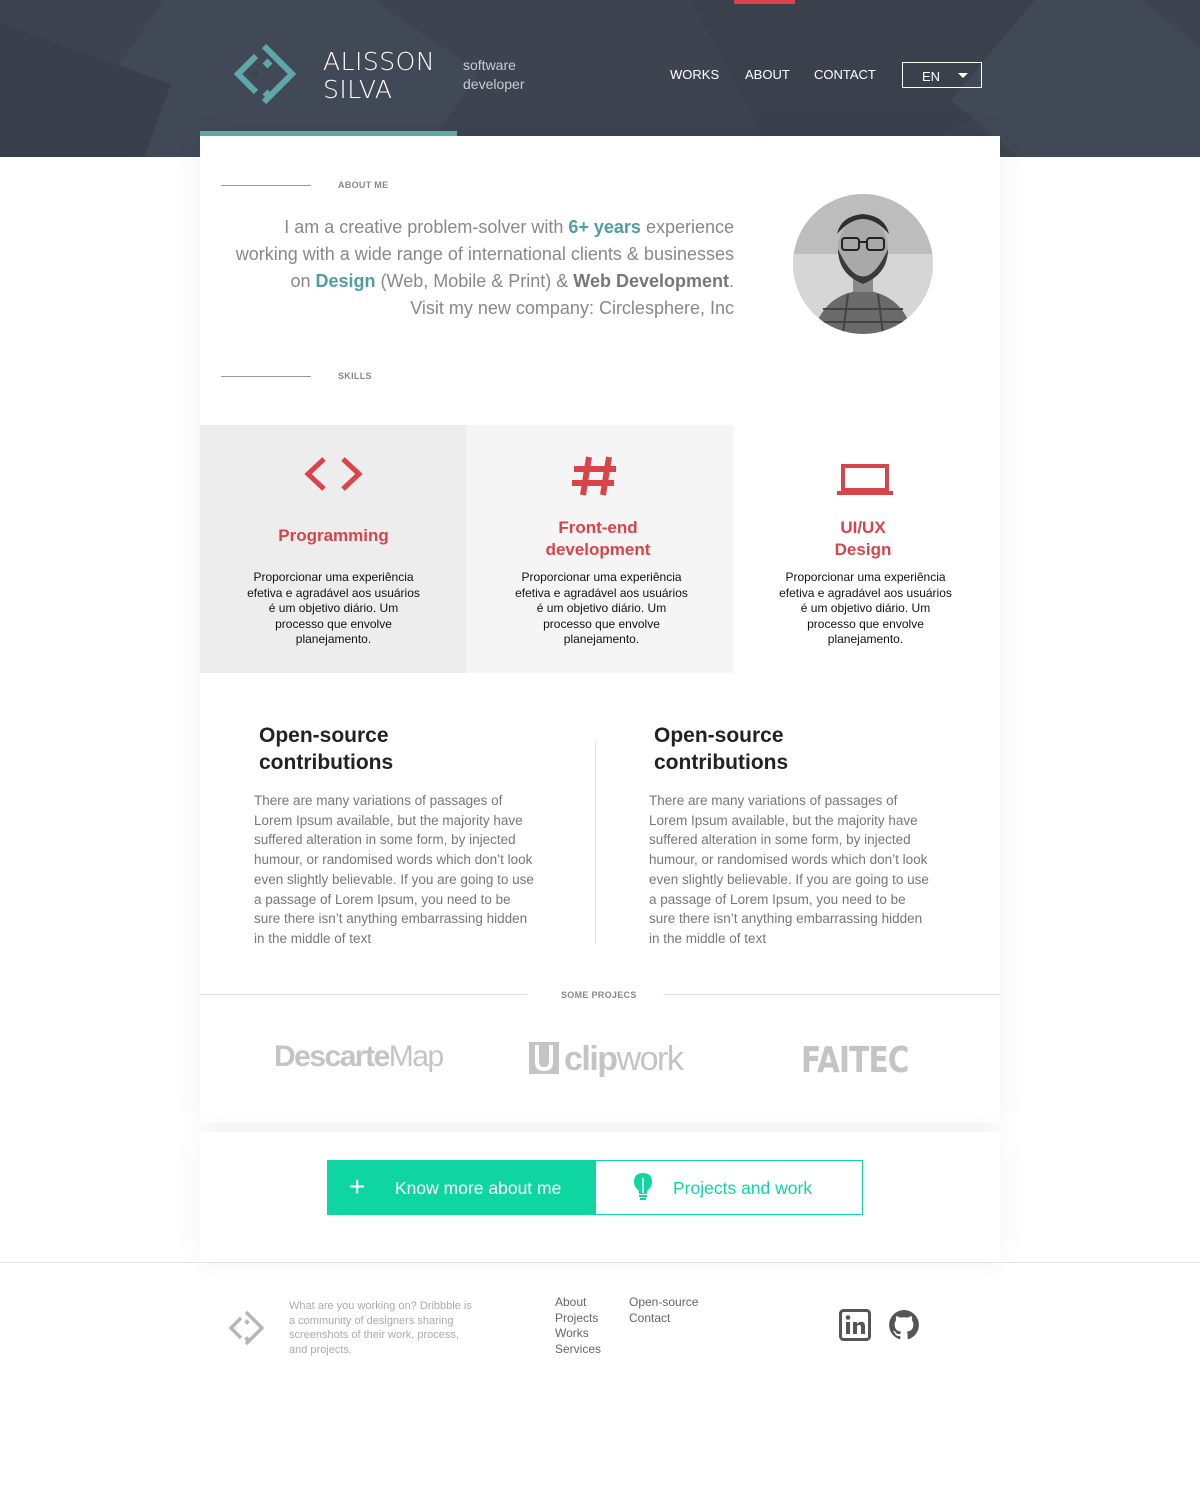 The width and height of the screenshot is (1200, 1500). Describe the element at coordinates (357, 1186) in the screenshot. I see `plus-icon: +` at that location.